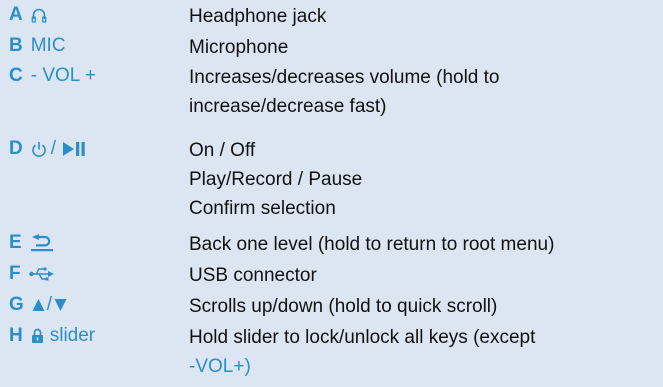  I want to click on control-key: H slider, so click(52, 335).